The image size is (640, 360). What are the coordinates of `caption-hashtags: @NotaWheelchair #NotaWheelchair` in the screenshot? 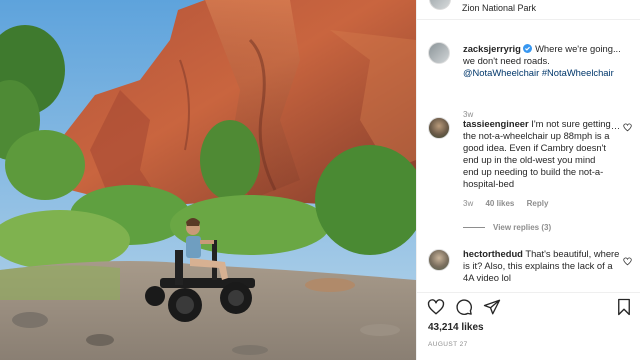 It's located at (538, 72).